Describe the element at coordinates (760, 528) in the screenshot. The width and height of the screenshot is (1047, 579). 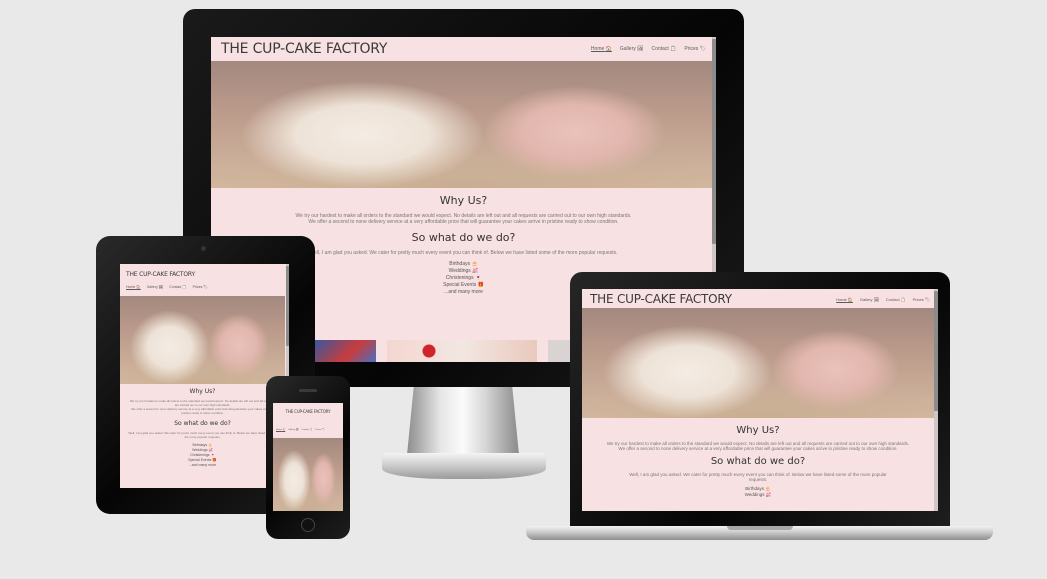
I see `laptop-notch` at that location.